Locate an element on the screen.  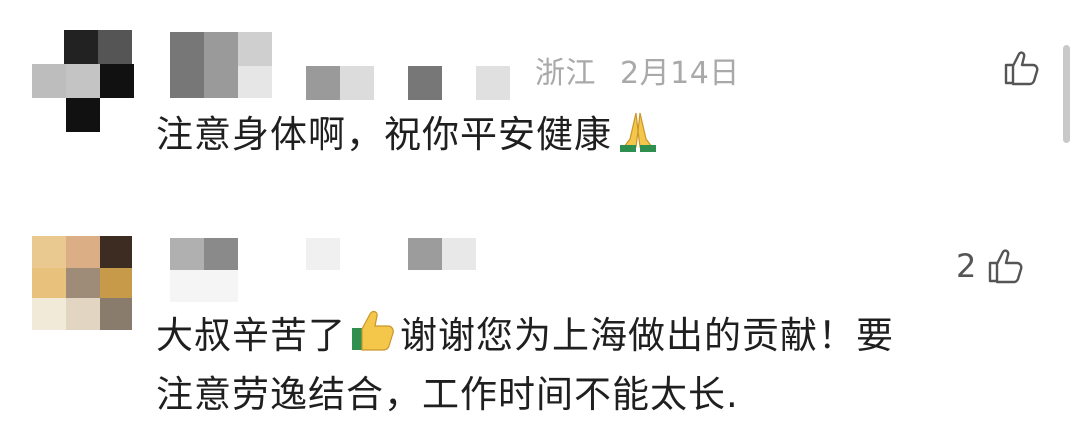
thumbs-up-emoji is located at coordinates (373, 338).